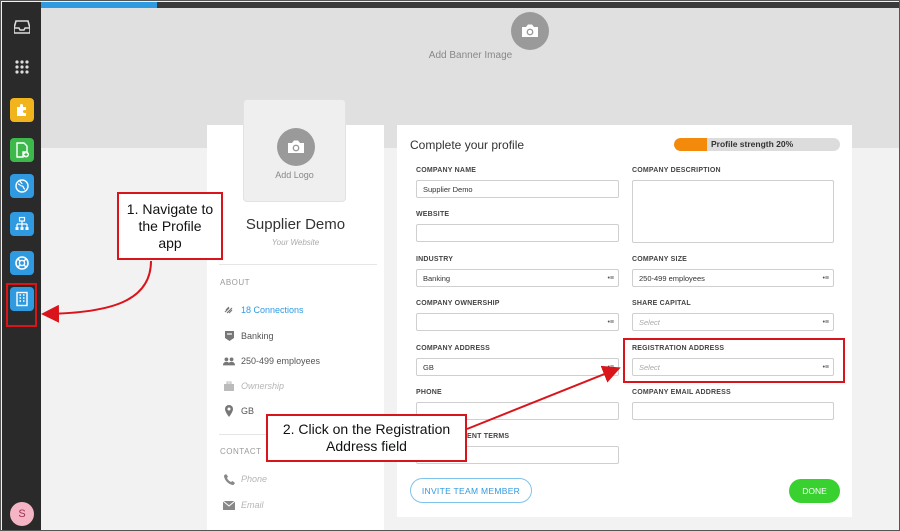 The width and height of the screenshot is (900, 531). What do you see at coordinates (733, 278) in the screenshot?
I see `company-size-select: 250-499 employees •≡` at bounding box center [733, 278].